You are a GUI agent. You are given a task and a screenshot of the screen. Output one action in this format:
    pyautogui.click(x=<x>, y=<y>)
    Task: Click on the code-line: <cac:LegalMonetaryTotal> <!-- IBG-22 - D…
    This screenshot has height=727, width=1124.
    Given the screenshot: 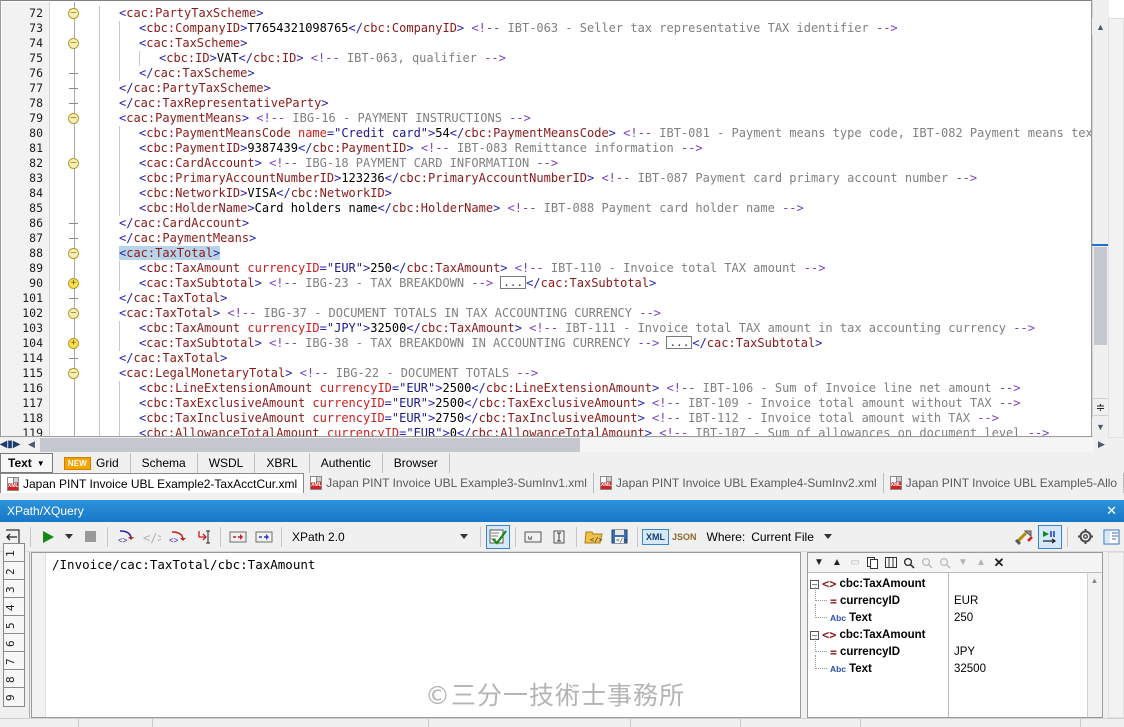 What is the action you would take?
    pyautogui.click(x=328, y=373)
    